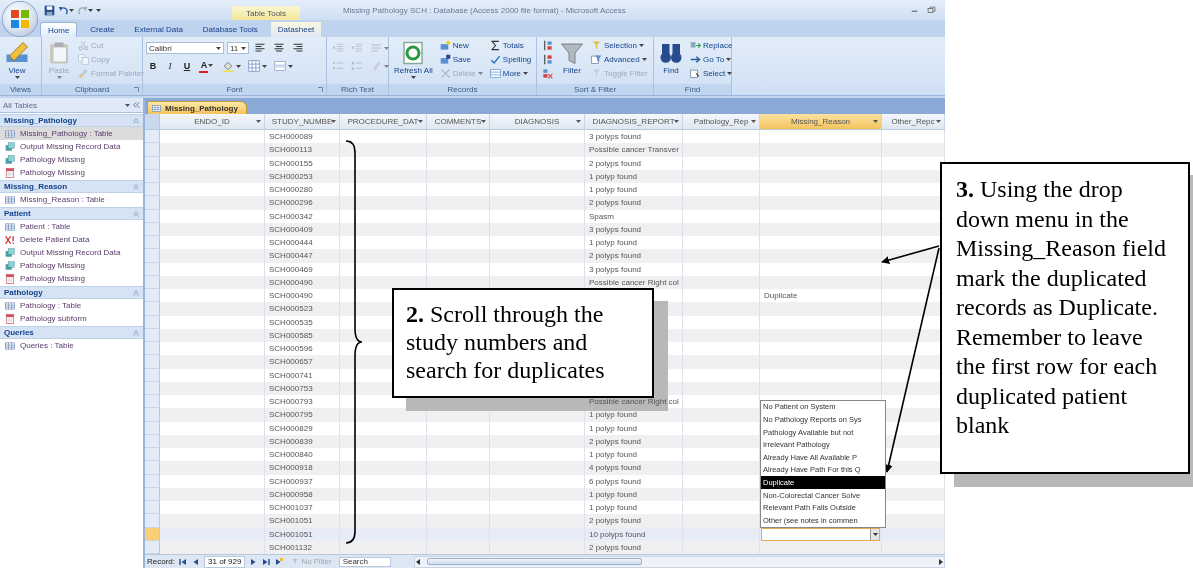 Image resolution: width=1193 pixels, height=568 pixels. What do you see at coordinates (364, 561) in the screenshot?
I see `search-field: Search` at bounding box center [364, 561].